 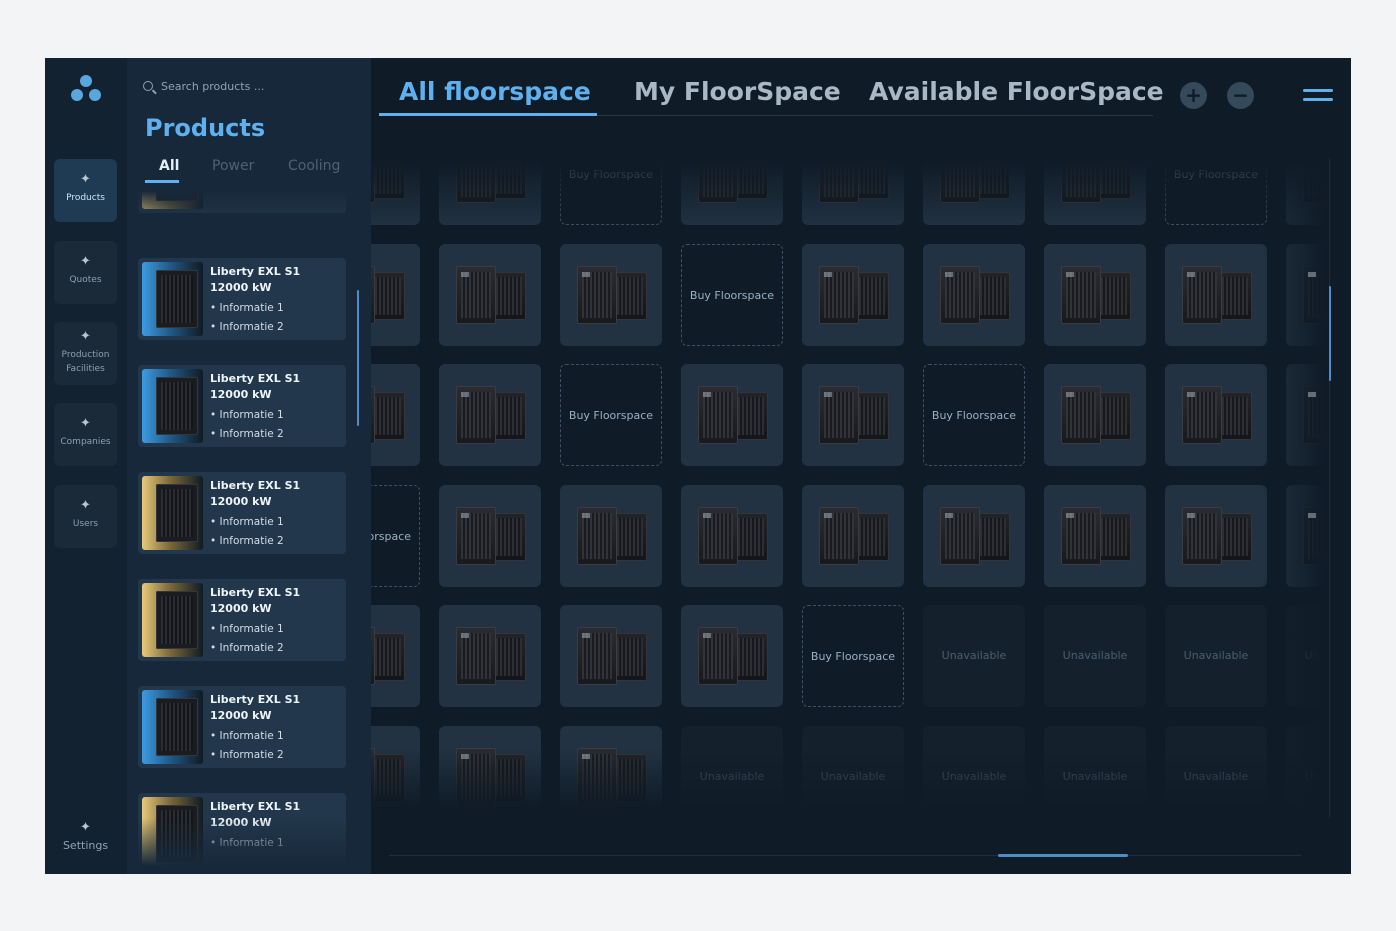 What do you see at coordinates (85, 190) in the screenshot?
I see `rail-item-products: ✦ Products` at bounding box center [85, 190].